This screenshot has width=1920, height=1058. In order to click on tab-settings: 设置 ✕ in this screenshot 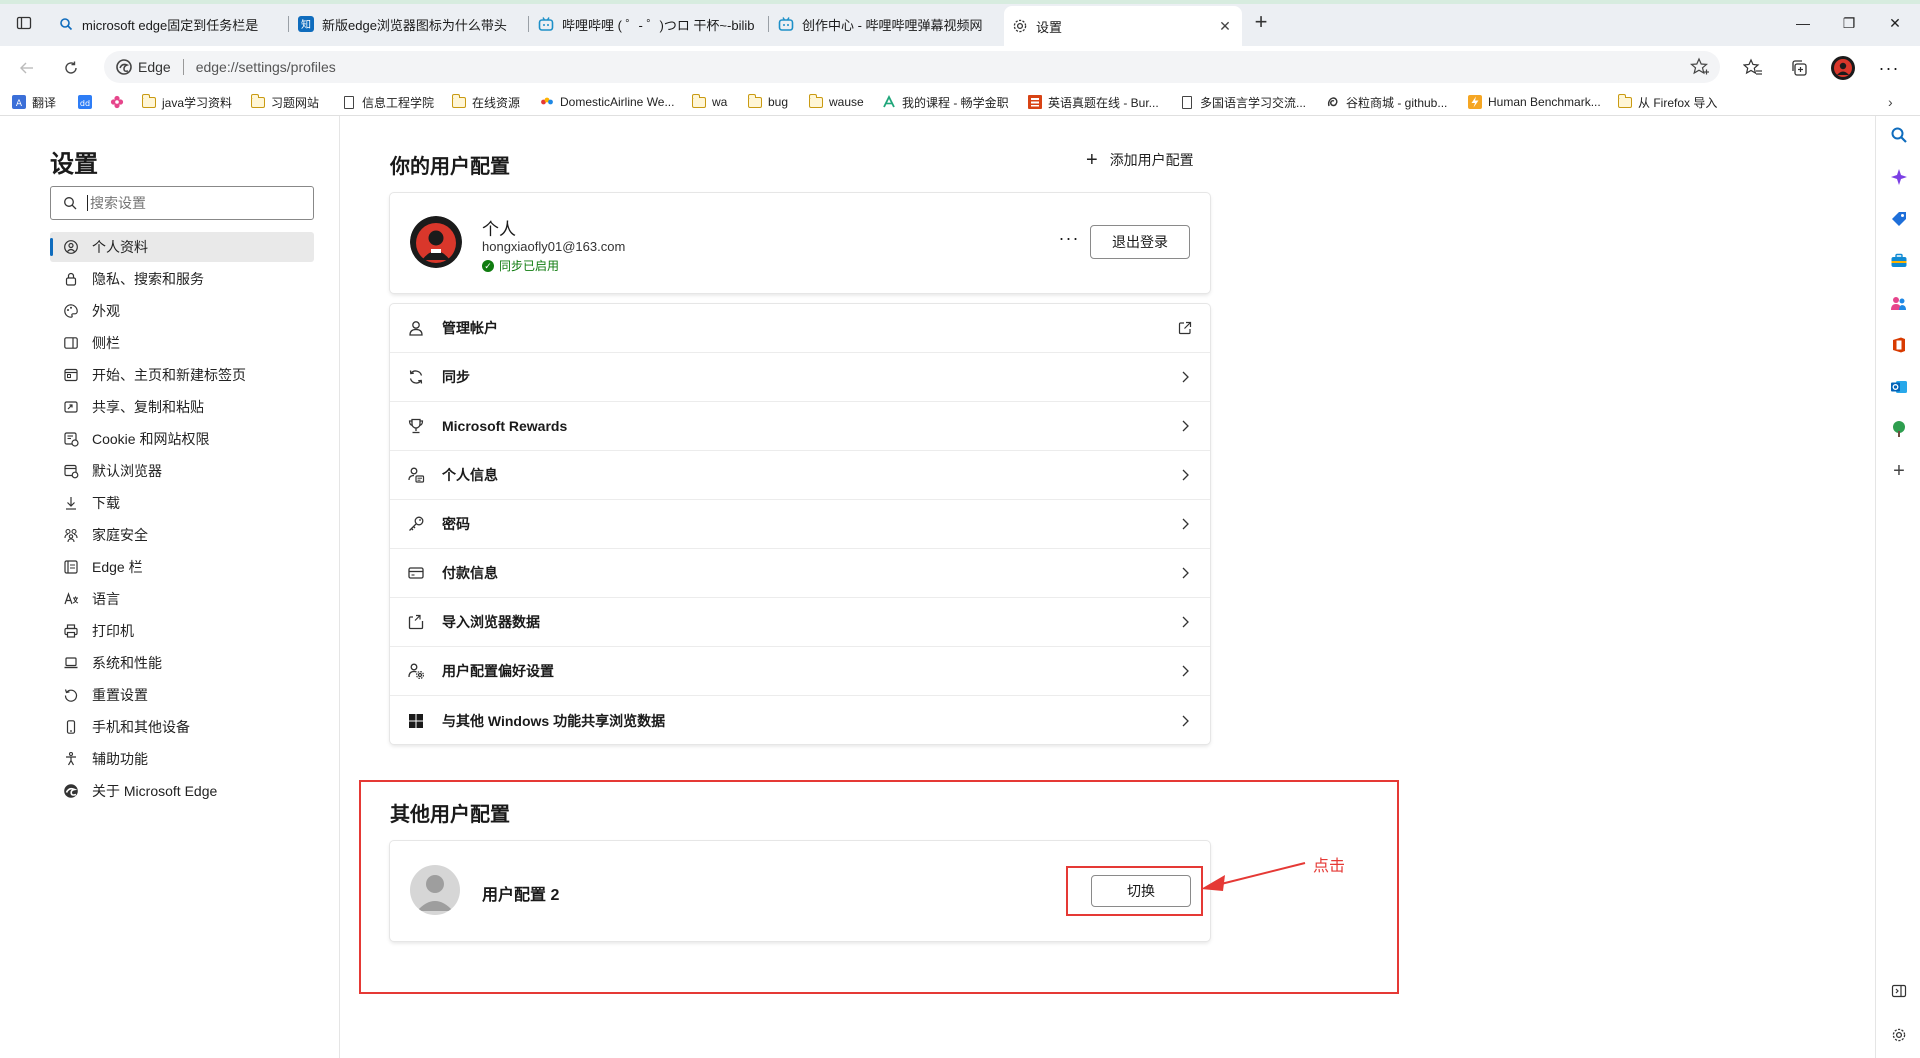, I will do `click(1123, 26)`.